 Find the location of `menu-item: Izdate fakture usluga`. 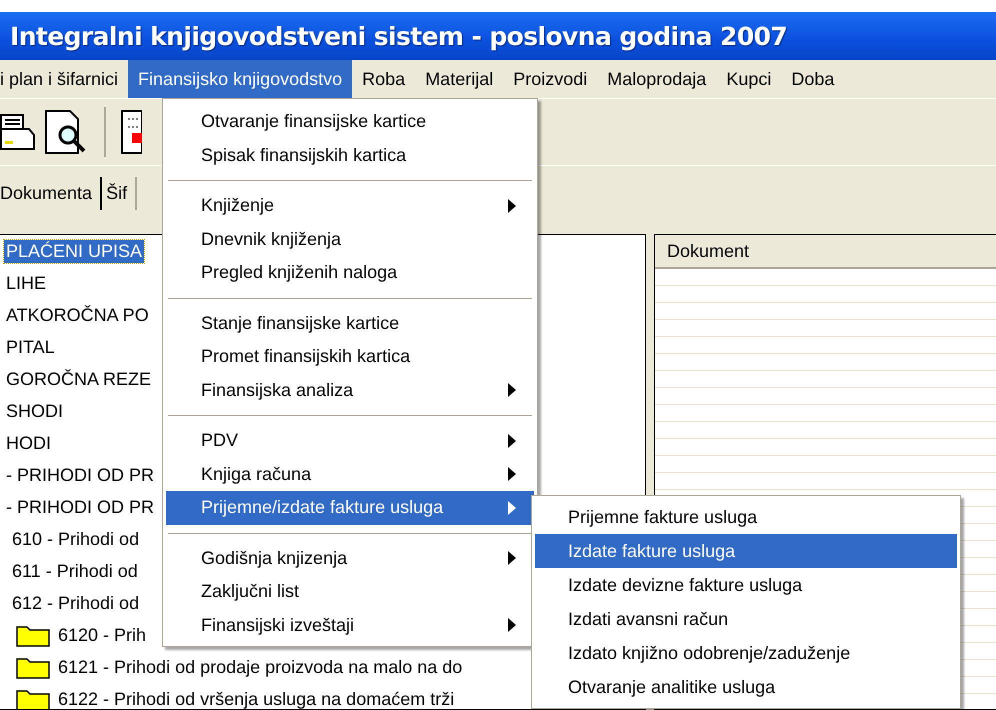

menu-item: Izdate fakture usluga is located at coordinates (746, 551).